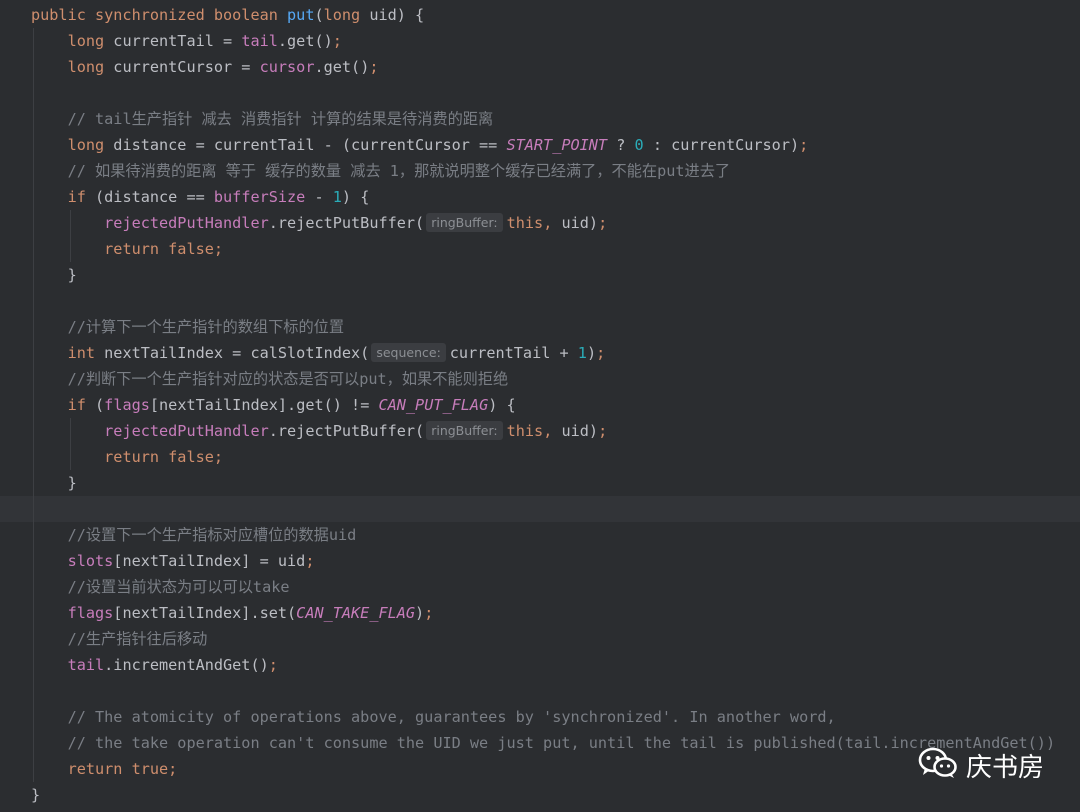 This screenshot has height=812, width=1080. What do you see at coordinates (237, 353) in the screenshot?
I see `code-token: nextTailIndex = calSlotIndex(` at bounding box center [237, 353].